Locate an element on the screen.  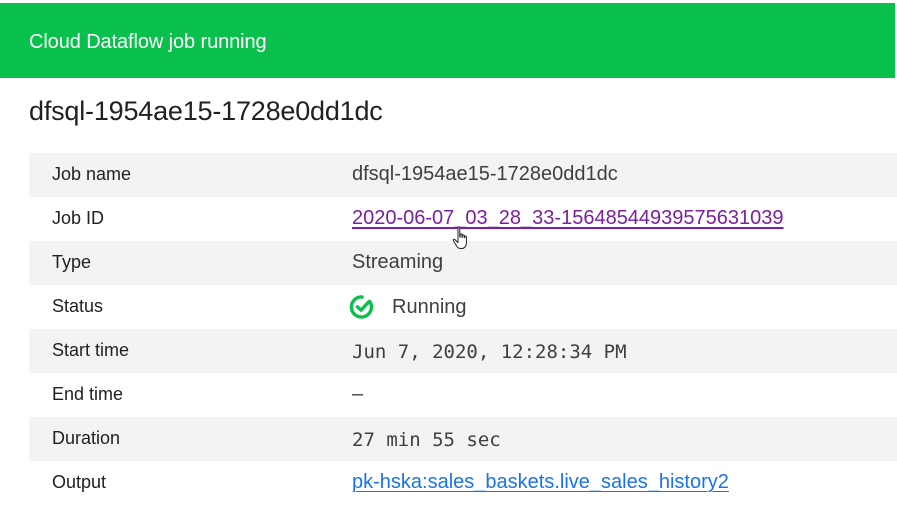
row-label: Start time is located at coordinates (91, 350).